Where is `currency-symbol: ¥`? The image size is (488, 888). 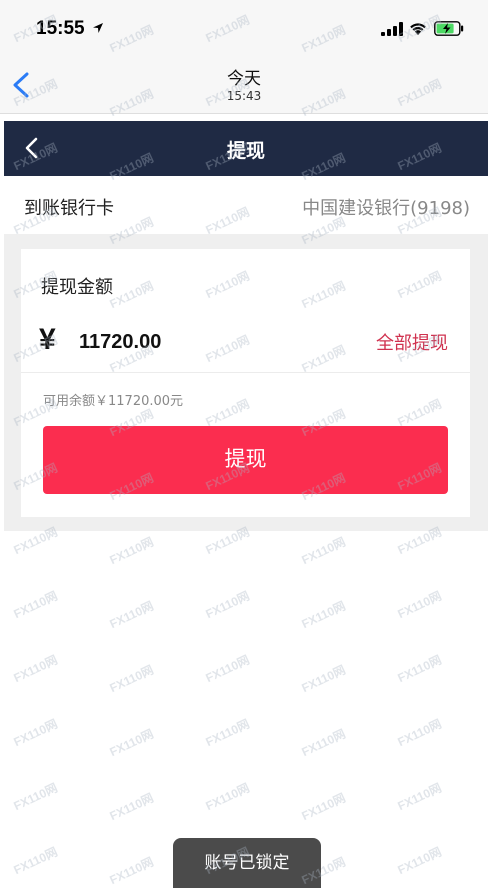 currency-symbol: ¥ is located at coordinates (47, 339).